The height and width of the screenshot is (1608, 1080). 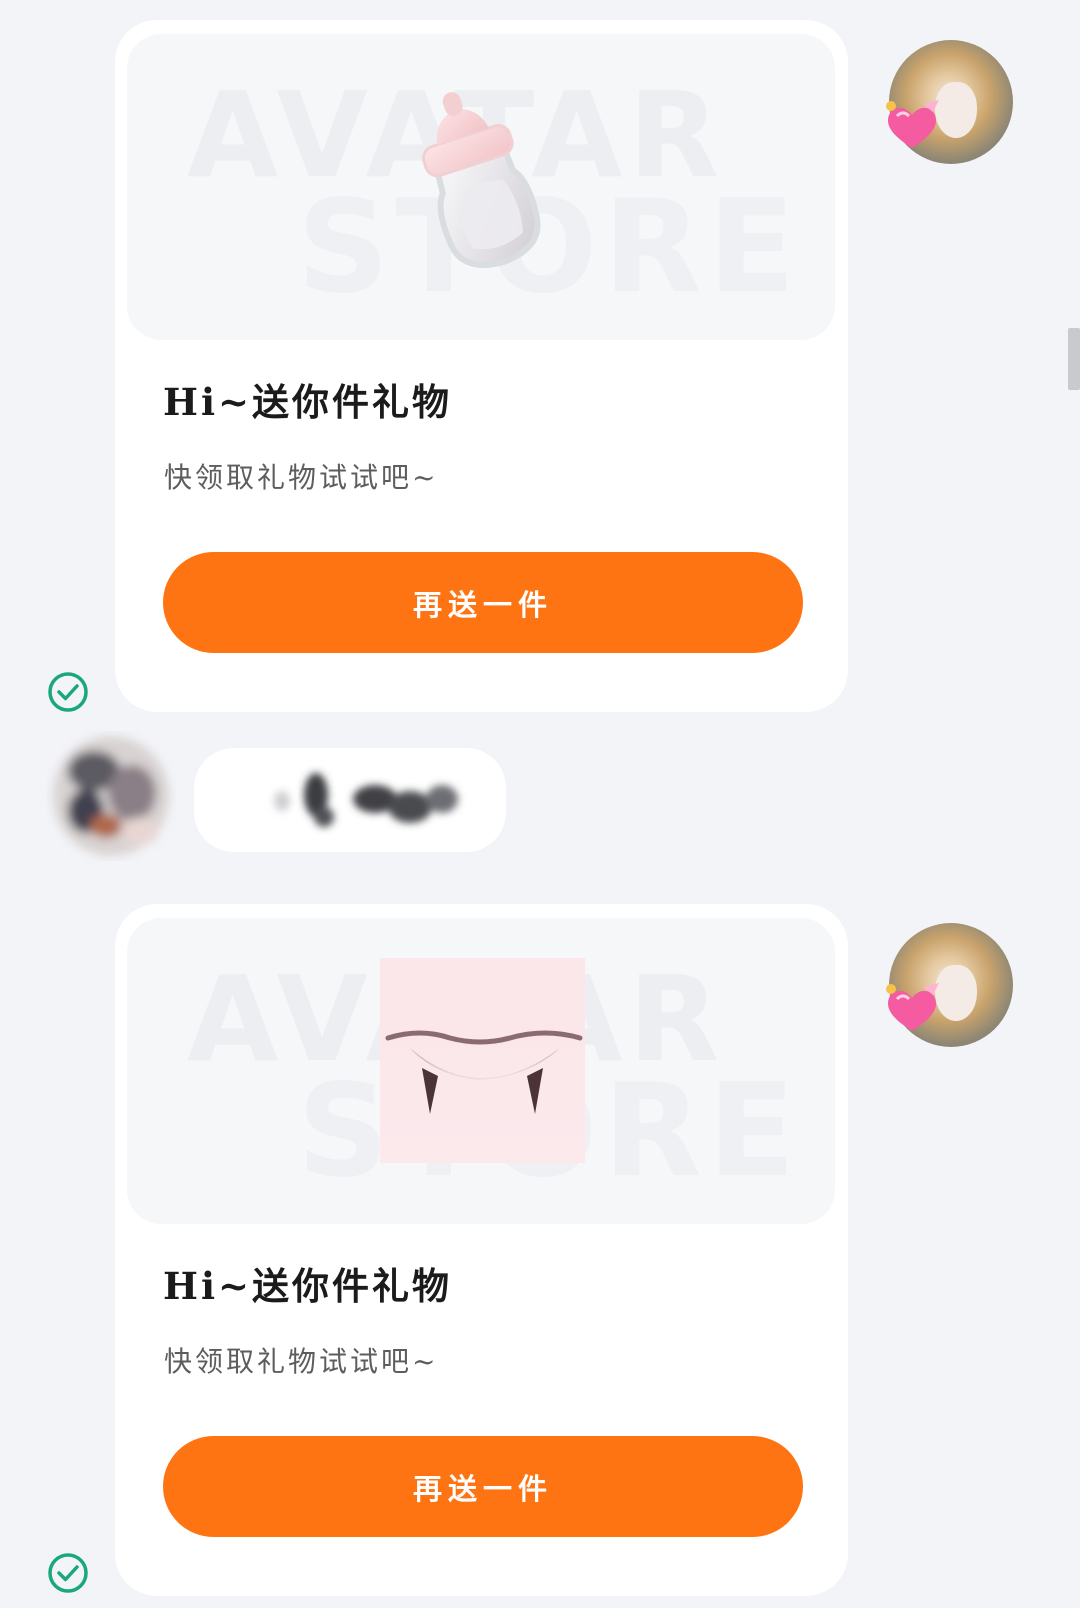 I want to click on vampire-fangs-mouth-icon, so click(x=482, y=1060).